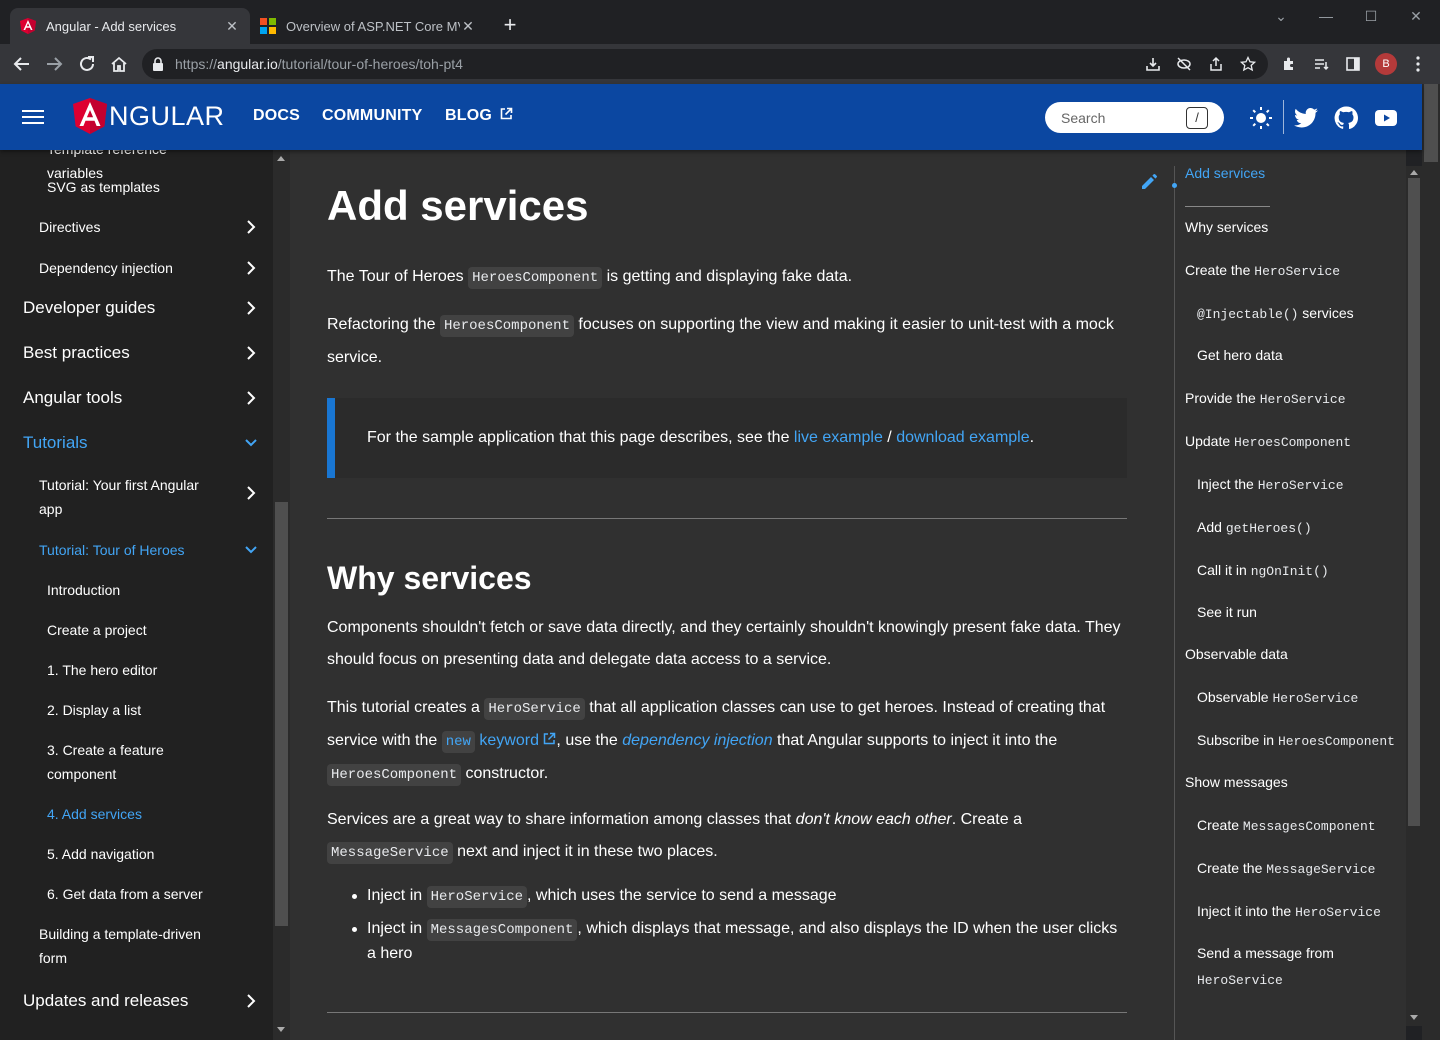 This screenshot has height=1040, width=1440. Describe the element at coordinates (510, 26) in the screenshot. I see `new-tab-button: +` at that location.